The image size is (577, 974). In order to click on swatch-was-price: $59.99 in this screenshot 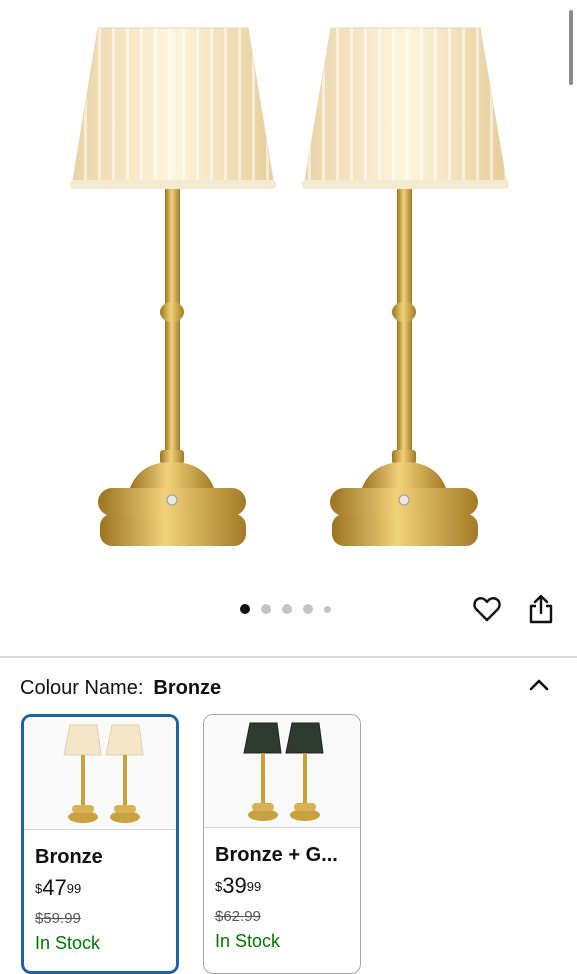, I will do `click(58, 918)`.